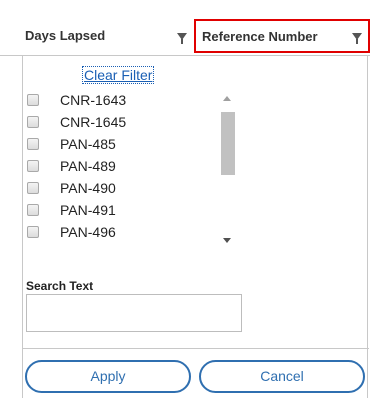 The height and width of the screenshot is (403, 370). What do you see at coordinates (88, 166) in the screenshot?
I see `list-item-label: PAN-489` at bounding box center [88, 166].